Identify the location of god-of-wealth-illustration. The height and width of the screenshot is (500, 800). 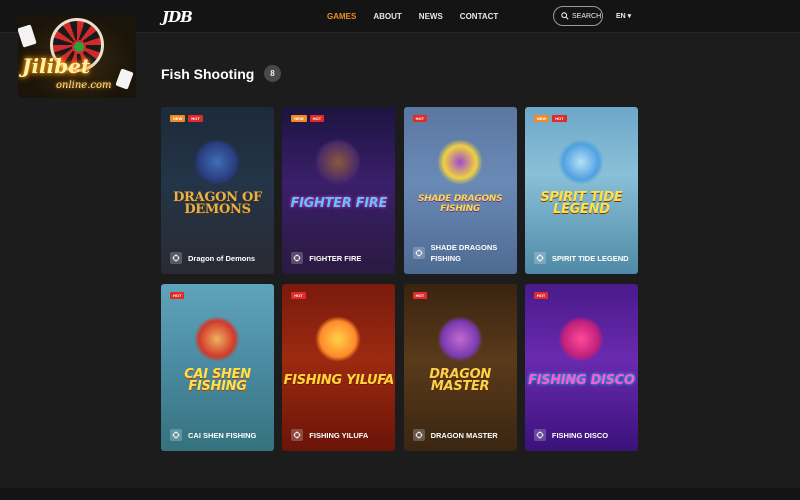
(217, 339).